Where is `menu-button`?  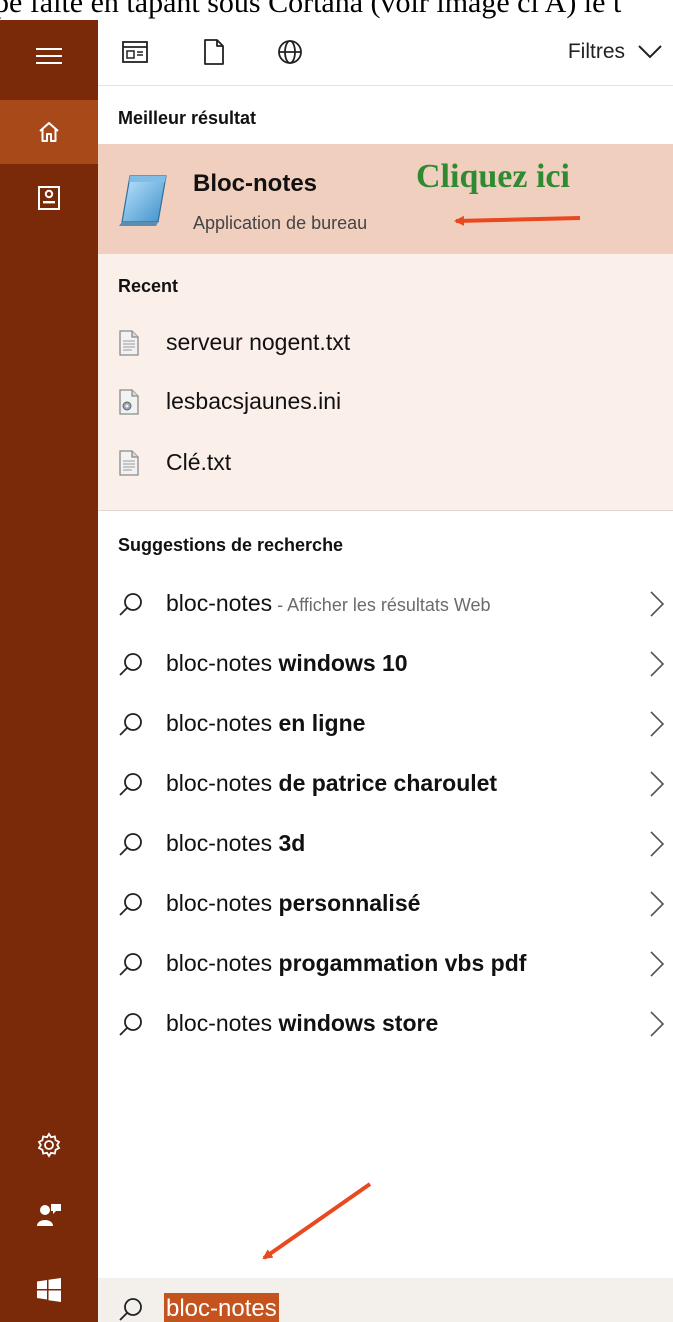 menu-button is located at coordinates (49, 56).